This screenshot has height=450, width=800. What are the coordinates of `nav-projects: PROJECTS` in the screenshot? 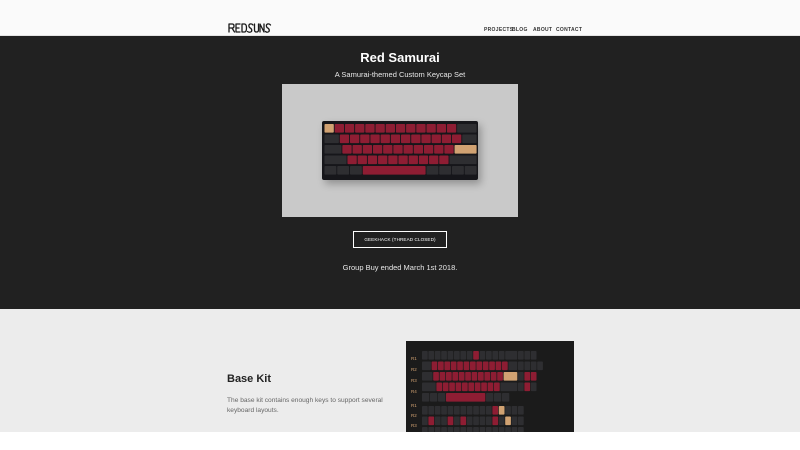 It's located at (498, 30).